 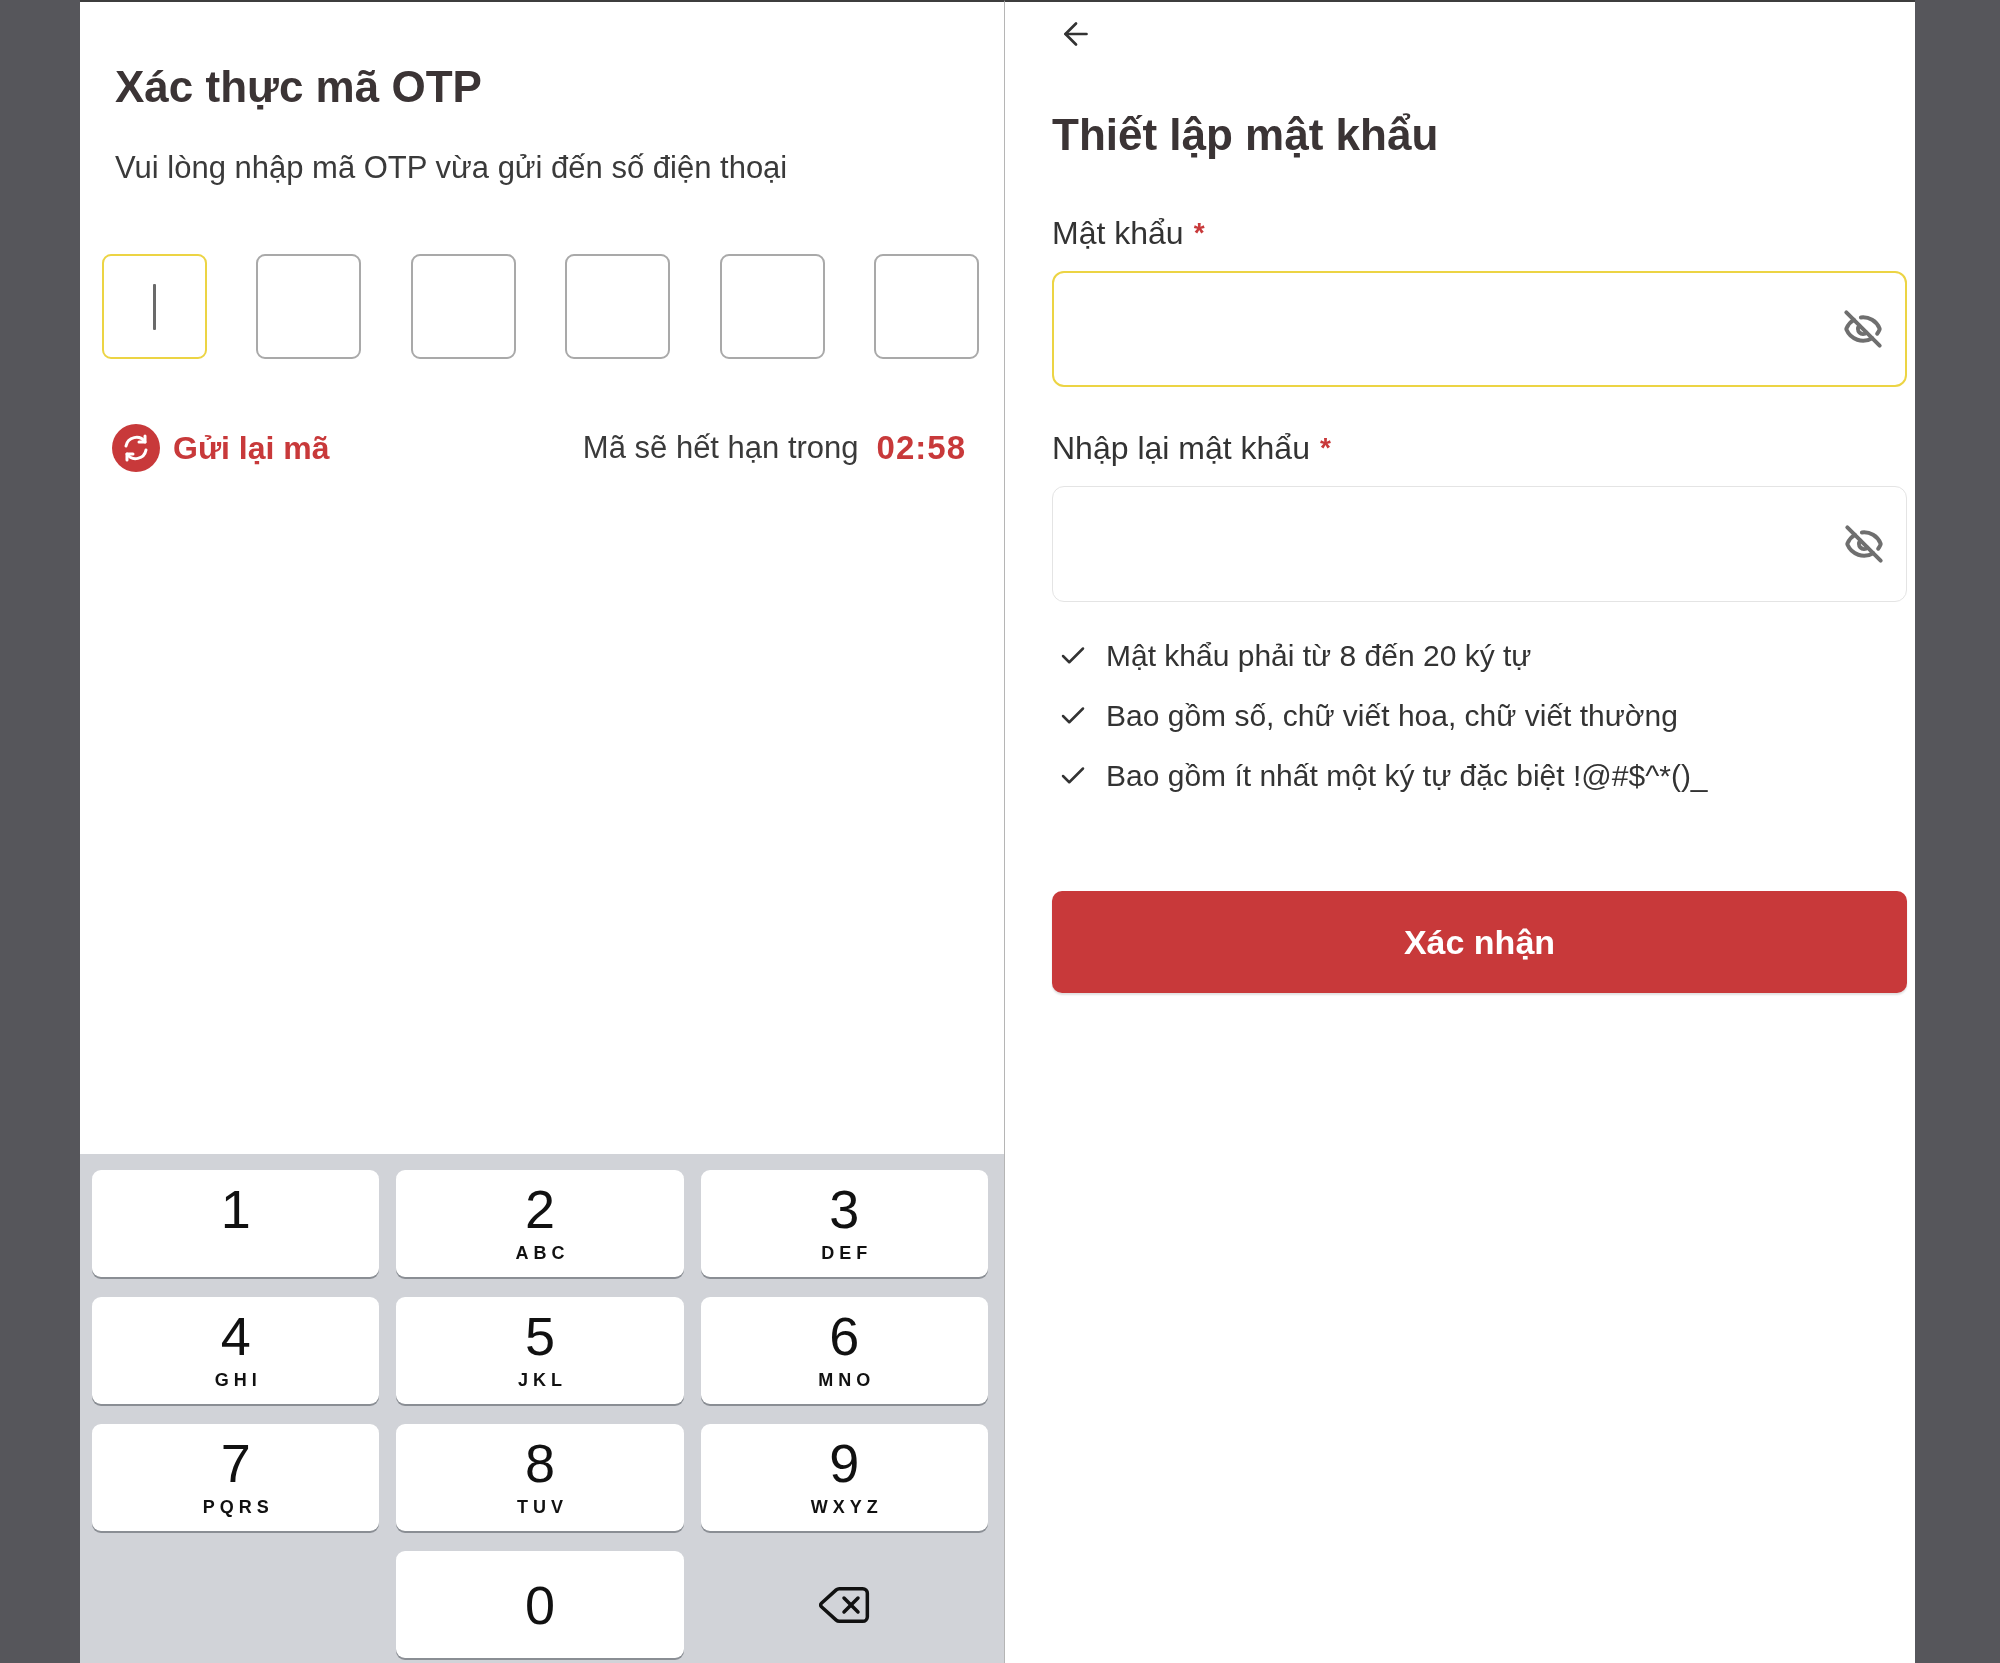 What do you see at coordinates (1319, 656) in the screenshot?
I see `rule-text: Mật khẩu phải từ 8 đến 20 ký tự` at bounding box center [1319, 656].